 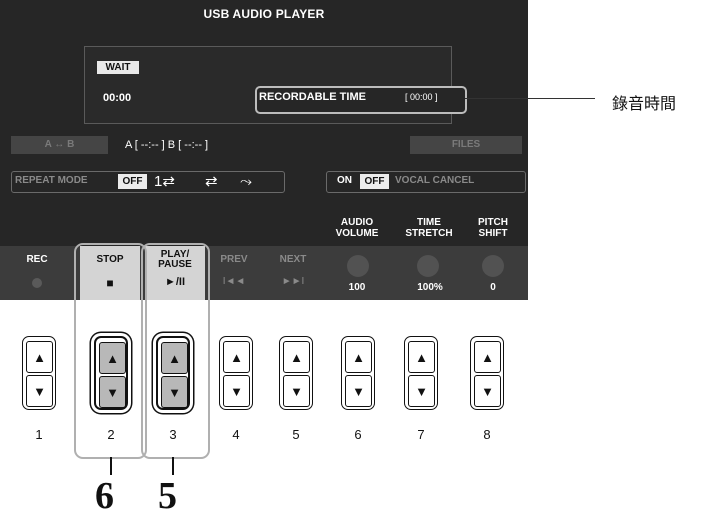 I want to click on ab-points: A [ --:-- ] B [ --:-- ], so click(x=167, y=145).